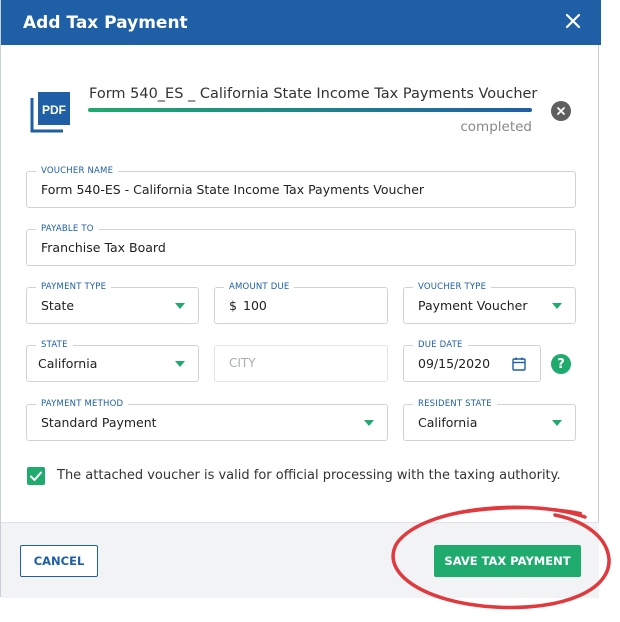 The height and width of the screenshot is (622, 620). What do you see at coordinates (68, 363) in the screenshot?
I see `state-value: California` at bounding box center [68, 363].